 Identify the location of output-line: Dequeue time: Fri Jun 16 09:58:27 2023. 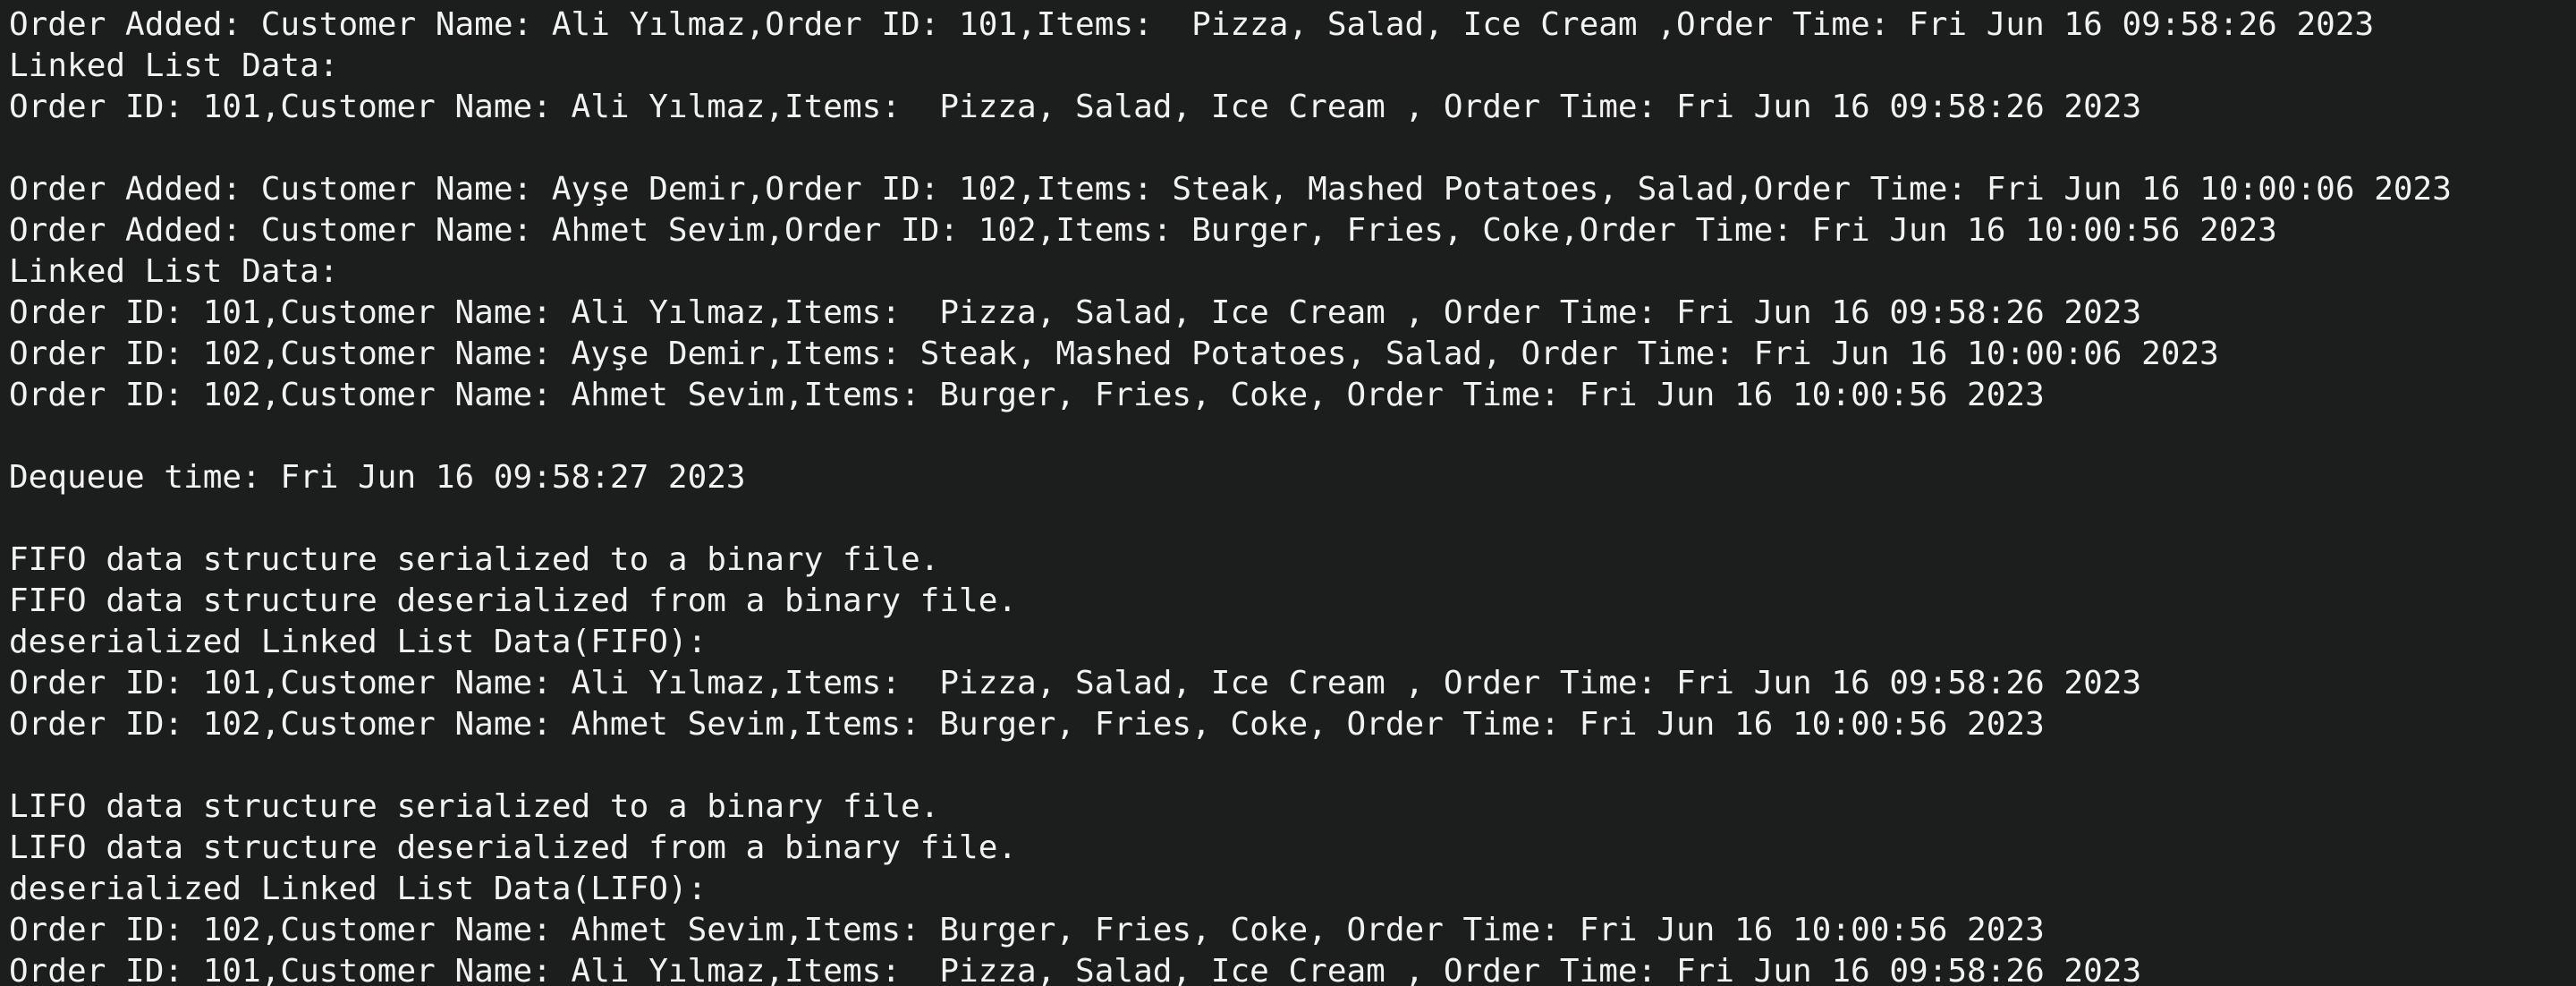
(377, 478).